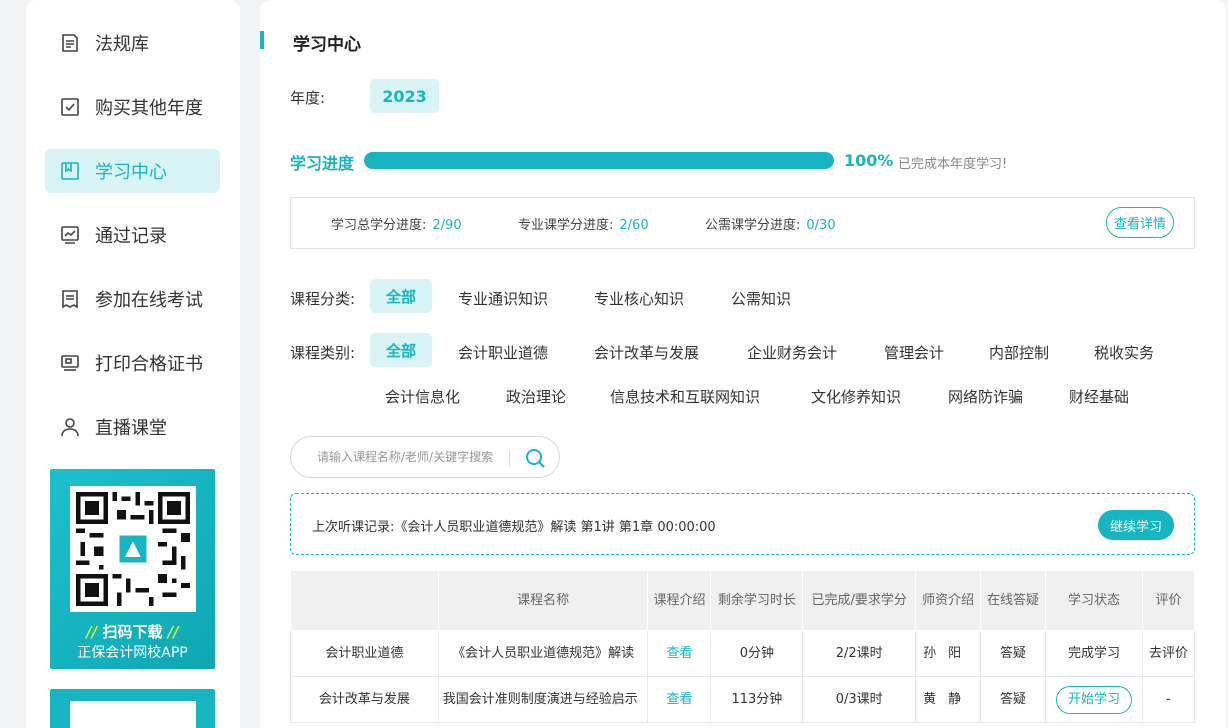  Describe the element at coordinates (1099, 396) in the screenshot. I see `type-finance-basics: 财经基础` at that location.